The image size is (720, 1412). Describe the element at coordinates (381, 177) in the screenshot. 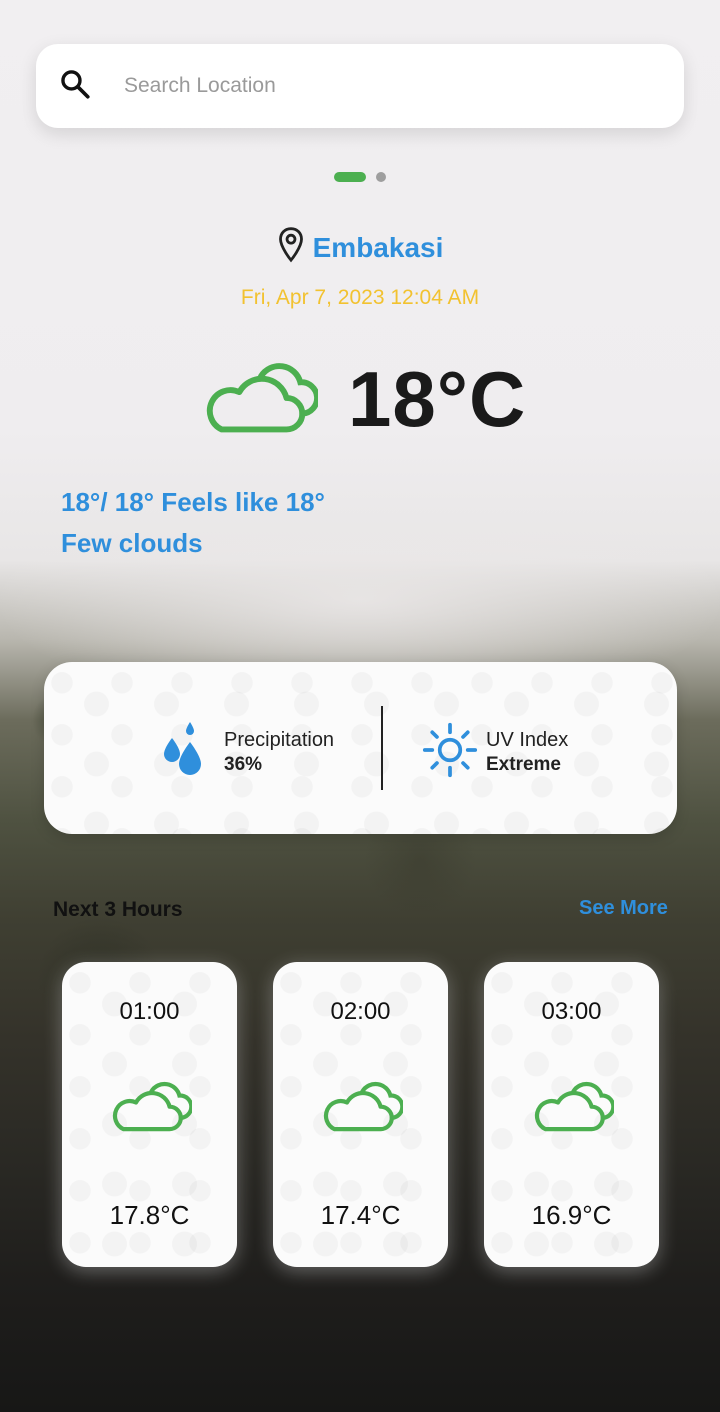

I see `page-dot` at that location.